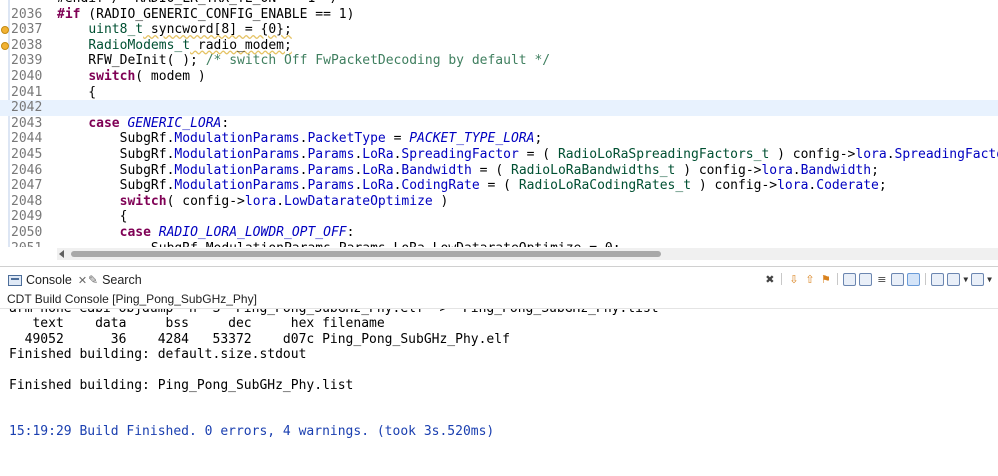 The image size is (998, 476). I want to click on close-icon: ✕, so click(82, 280).